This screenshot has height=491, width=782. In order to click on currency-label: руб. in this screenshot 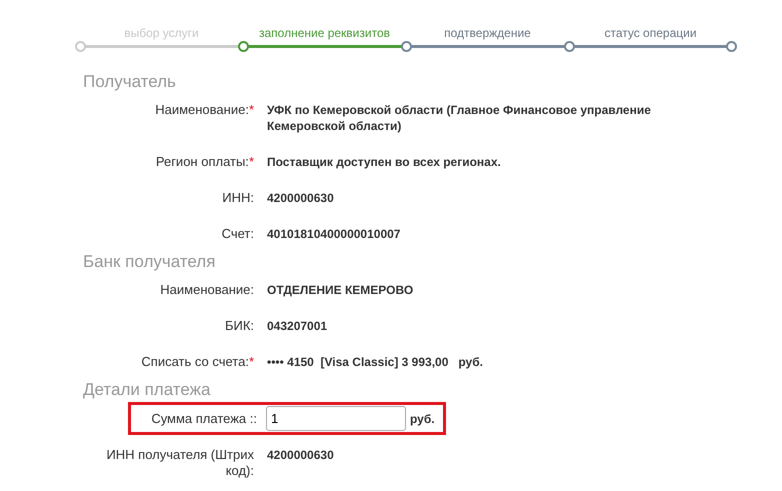, I will do `click(422, 419)`.